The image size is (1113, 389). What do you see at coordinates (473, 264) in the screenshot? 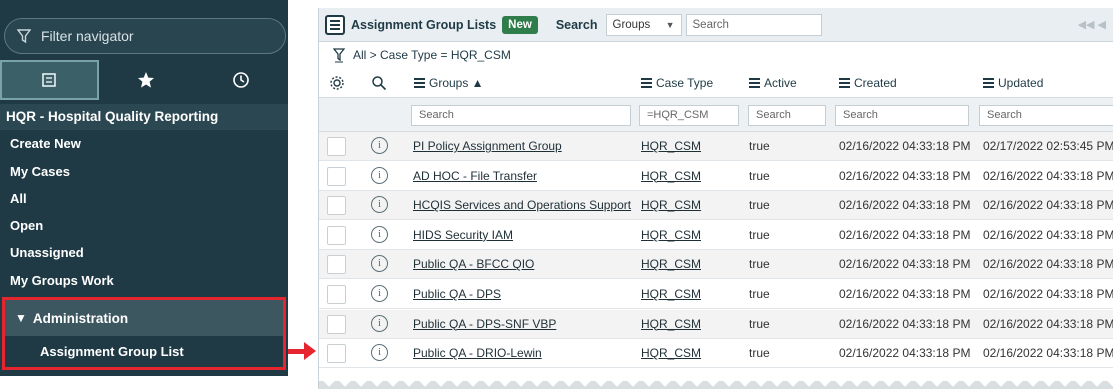
I see `group-name-link: Public QA - BFCC QIO` at bounding box center [473, 264].